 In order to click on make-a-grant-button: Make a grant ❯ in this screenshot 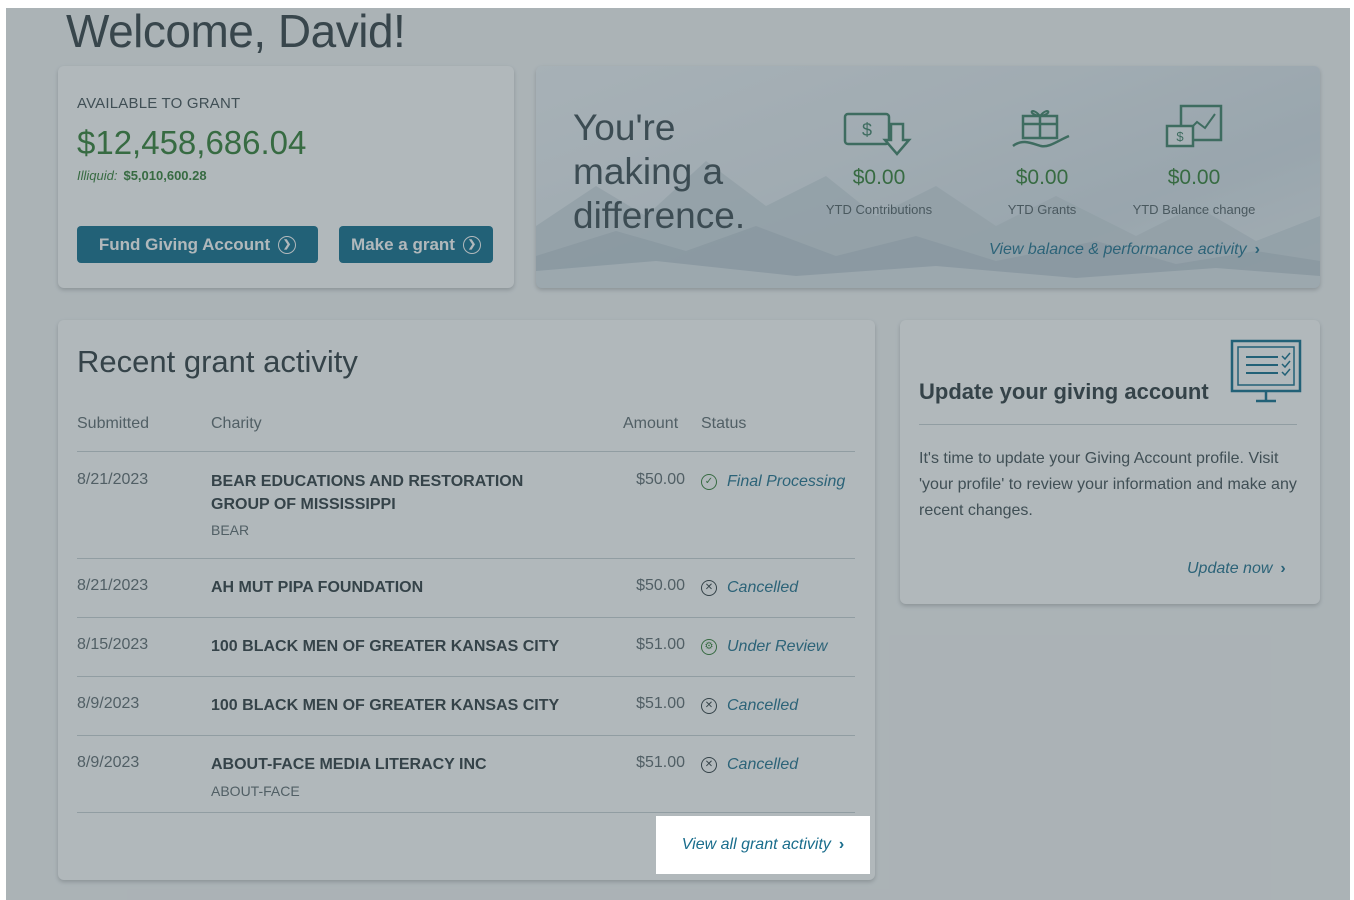, I will do `click(416, 244)`.